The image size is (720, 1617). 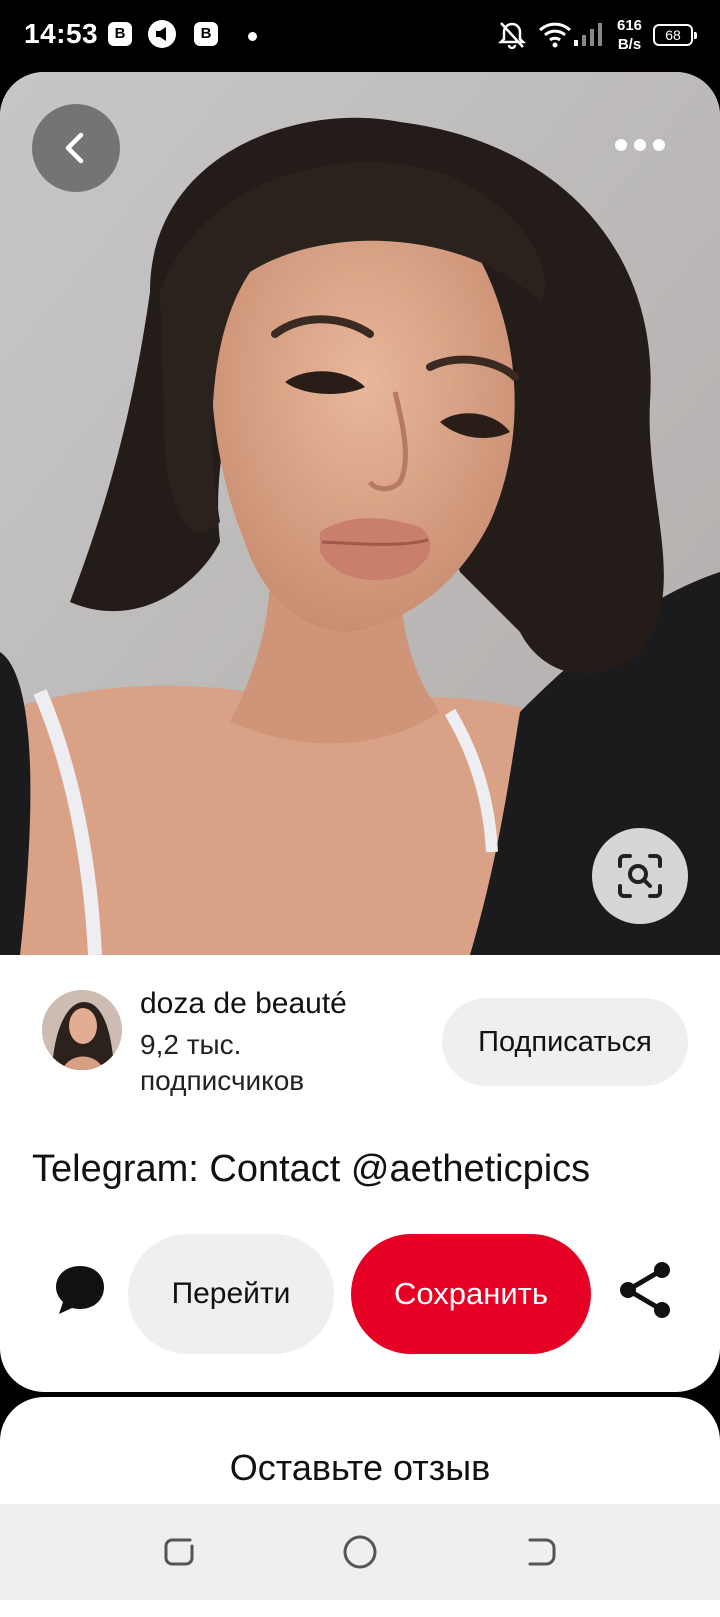 What do you see at coordinates (80, 1290) in the screenshot?
I see `comment-icon` at bounding box center [80, 1290].